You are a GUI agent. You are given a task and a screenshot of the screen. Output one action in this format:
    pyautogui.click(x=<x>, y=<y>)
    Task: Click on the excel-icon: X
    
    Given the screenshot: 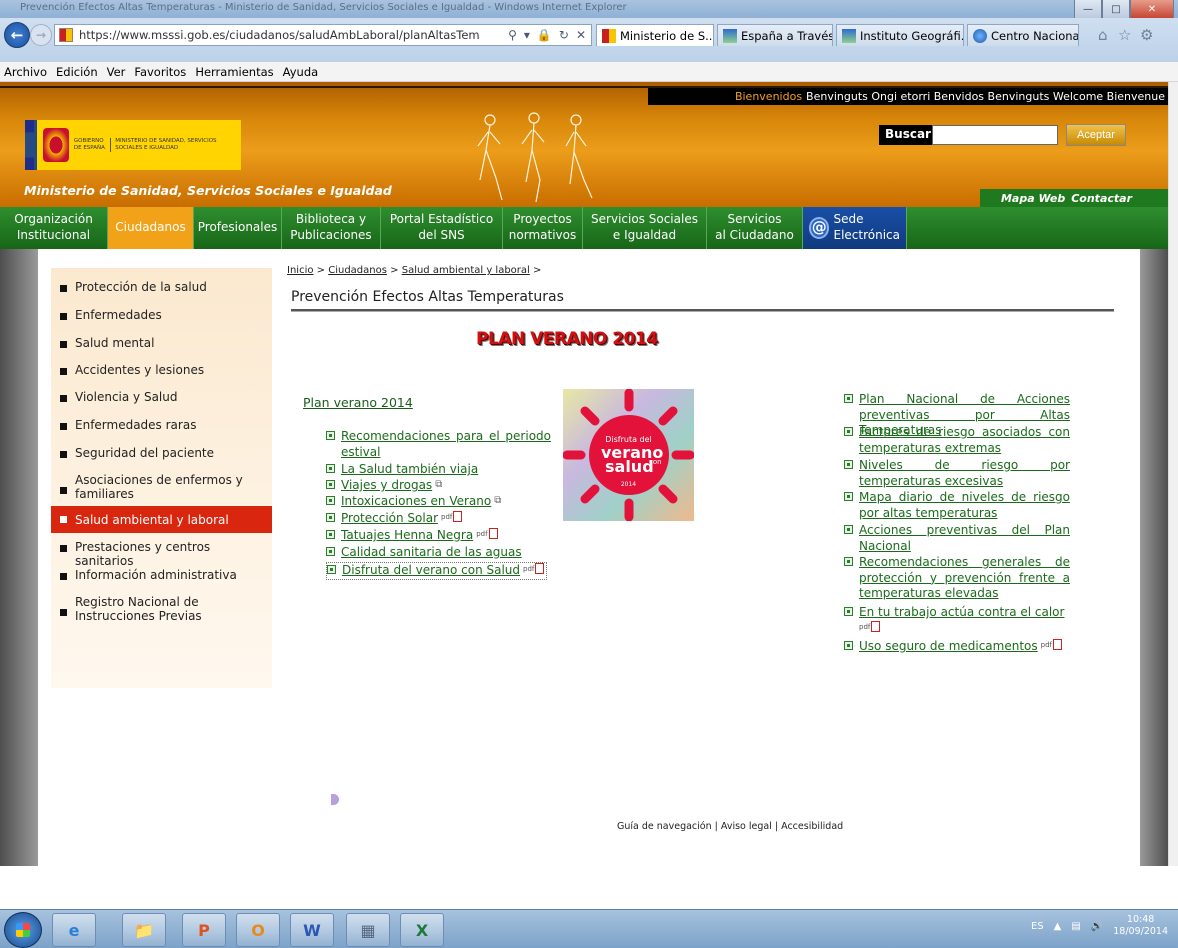 What is the action you would take?
    pyautogui.click(x=422, y=930)
    